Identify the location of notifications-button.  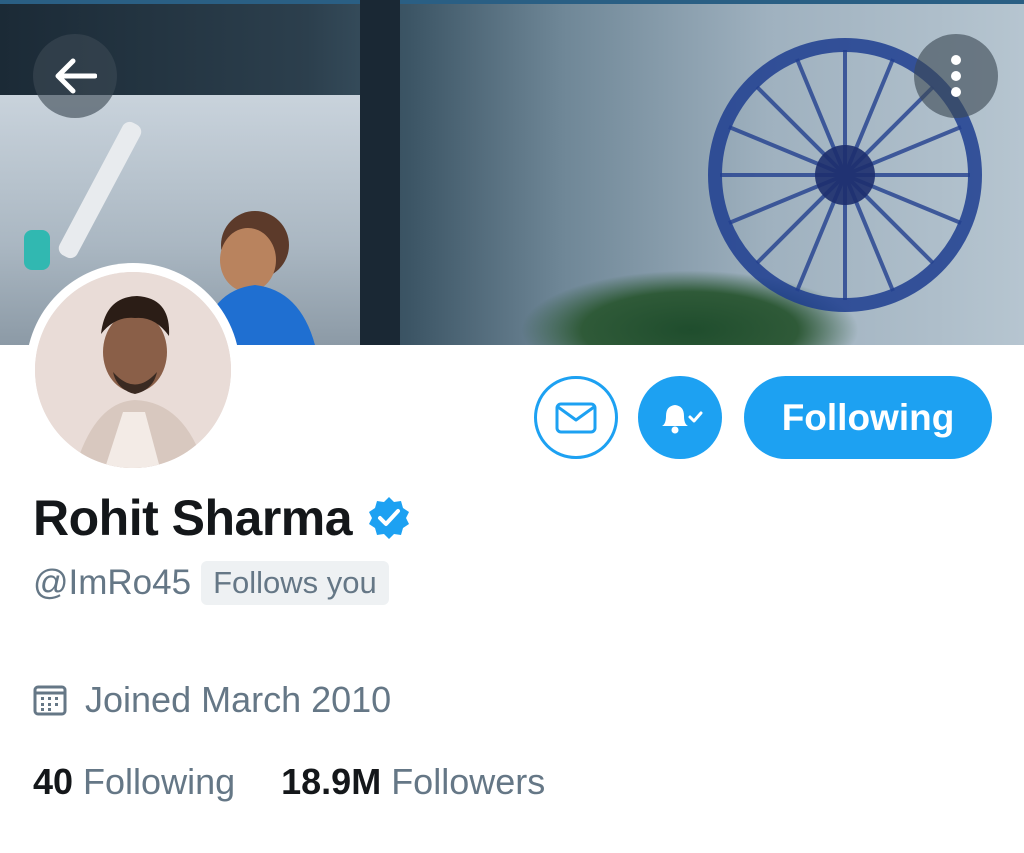
(680, 417).